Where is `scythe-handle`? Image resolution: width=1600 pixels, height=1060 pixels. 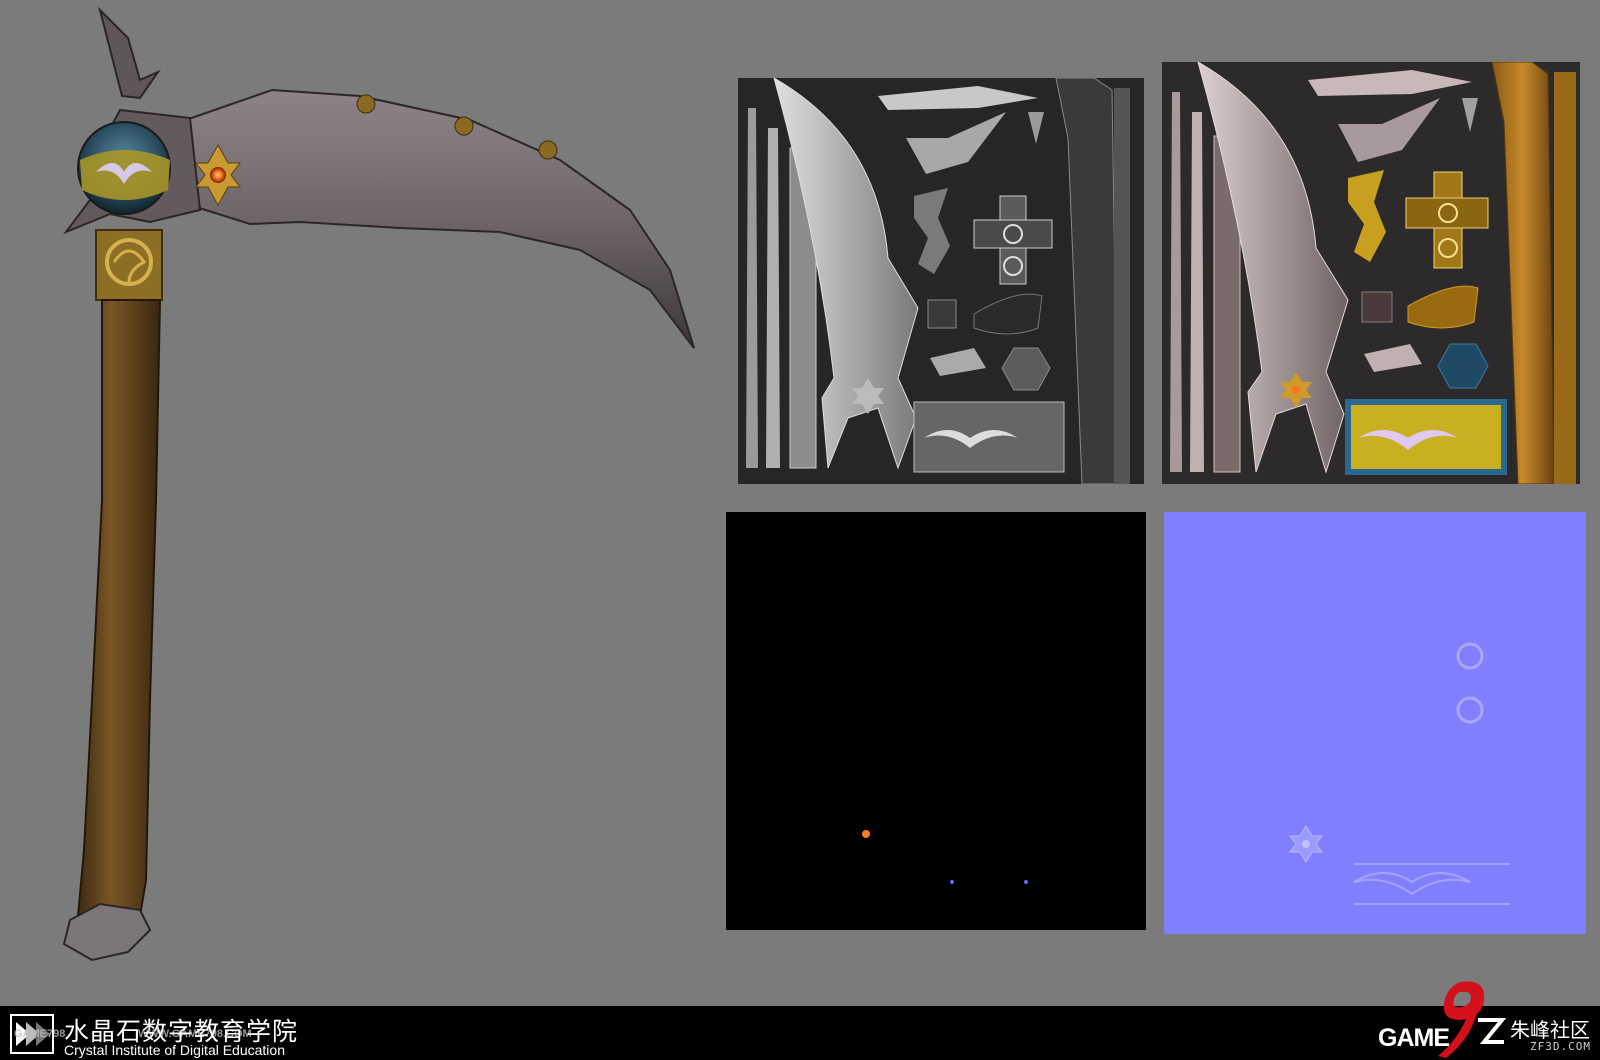 scythe-handle is located at coordinates (119, 608).